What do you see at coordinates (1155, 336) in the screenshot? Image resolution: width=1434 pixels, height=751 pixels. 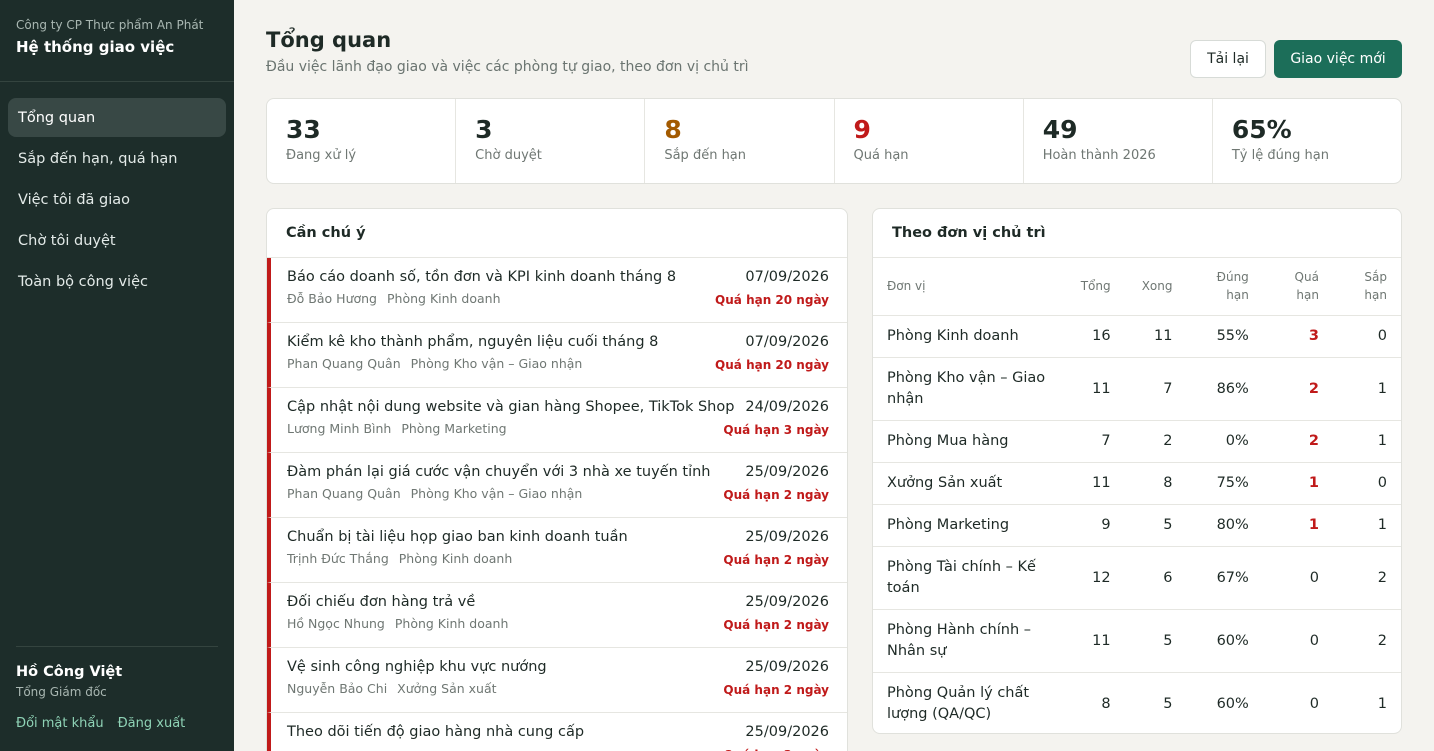 I see `cell-done: 11` at bounding box center [1155, 336].